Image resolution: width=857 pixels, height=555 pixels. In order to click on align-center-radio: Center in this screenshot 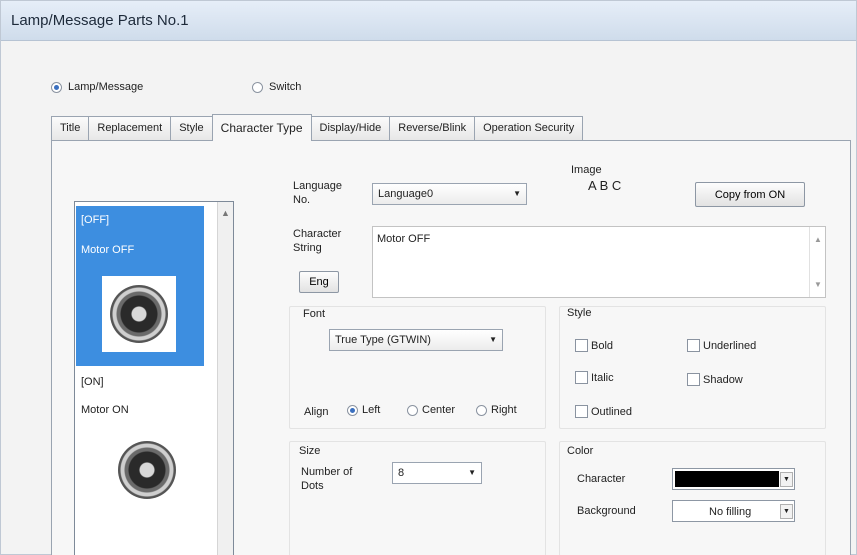, I will do `click(431, 410)`.